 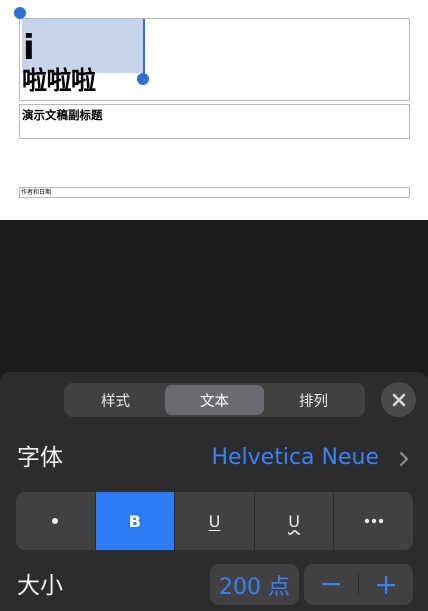 What do you see at coordinates (214, 121) in the screenshot?
I see `subtitle-placeholder: 演示文稿副标题` at bounding box center [214, 121].